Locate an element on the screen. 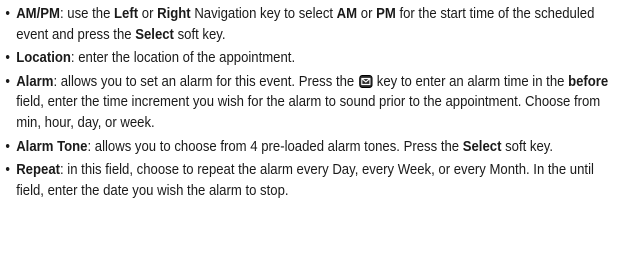 The width and height of the screenshot is (627, 262). term-alarm-tone: Alarm Tone is located at coordinates (52, 146).